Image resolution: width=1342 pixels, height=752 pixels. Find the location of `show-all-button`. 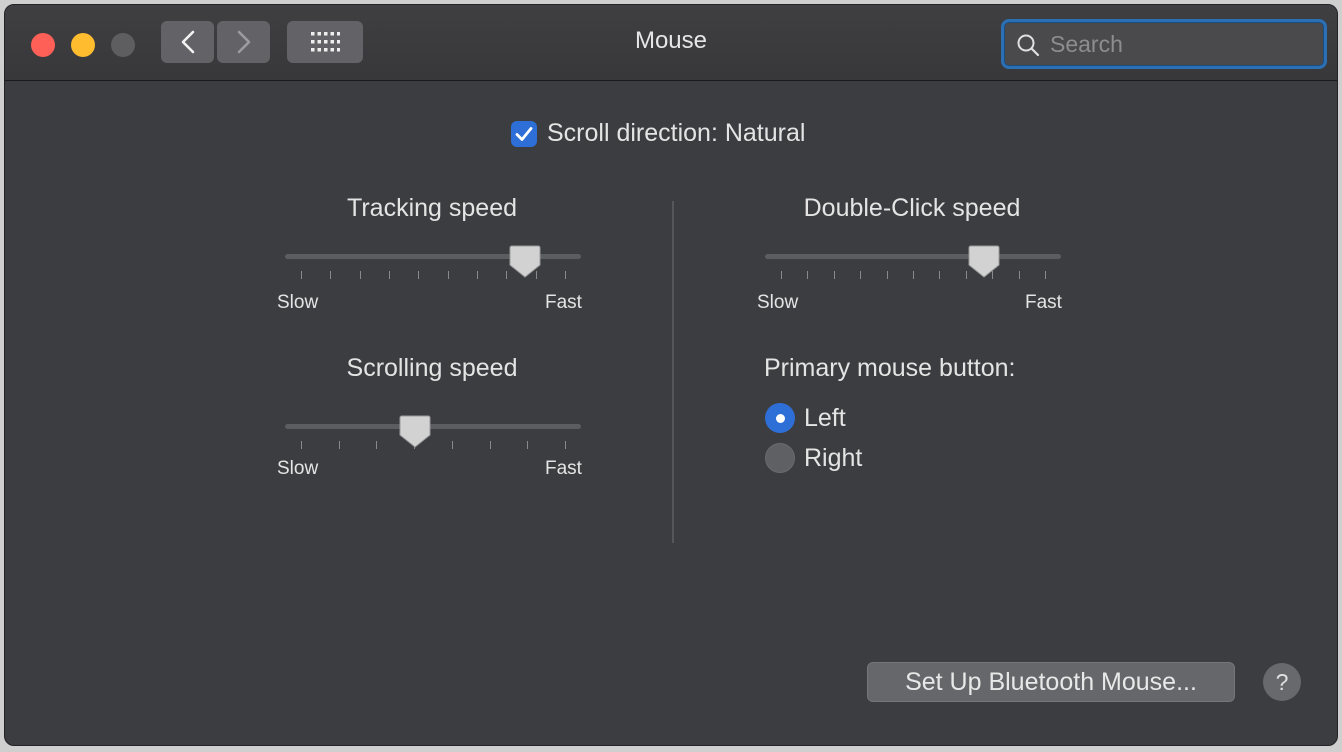

show-all-button is located at coordinates (325, 42).